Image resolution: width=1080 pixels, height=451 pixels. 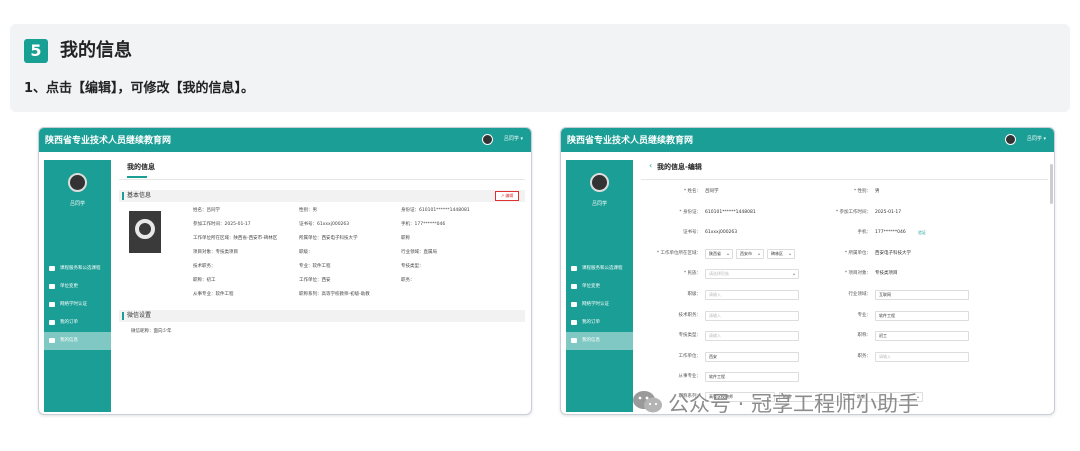 I want to click on profile-photo, so click(x=145, y=232).